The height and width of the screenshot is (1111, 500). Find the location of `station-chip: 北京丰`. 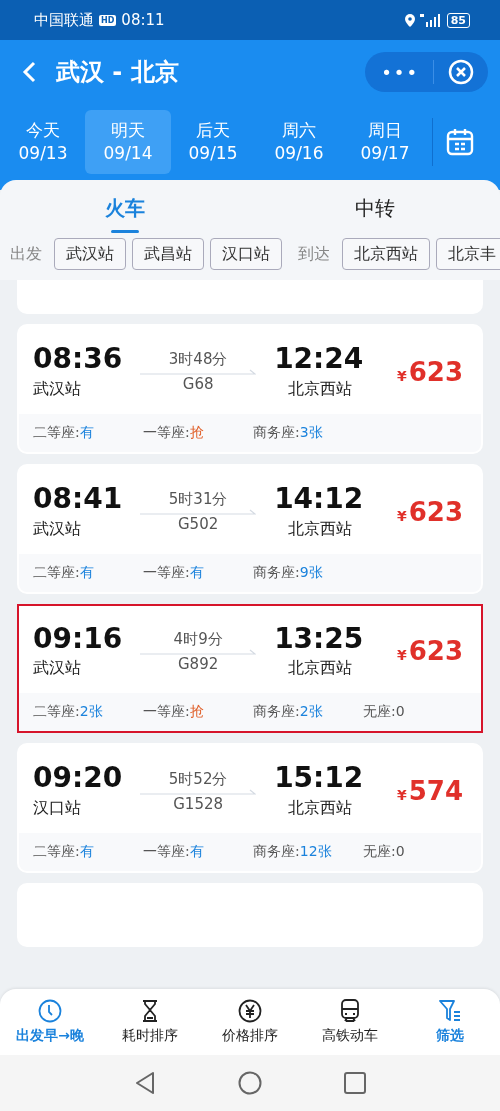

station-chip: 北京丰 is located at coordinates (468, 254).